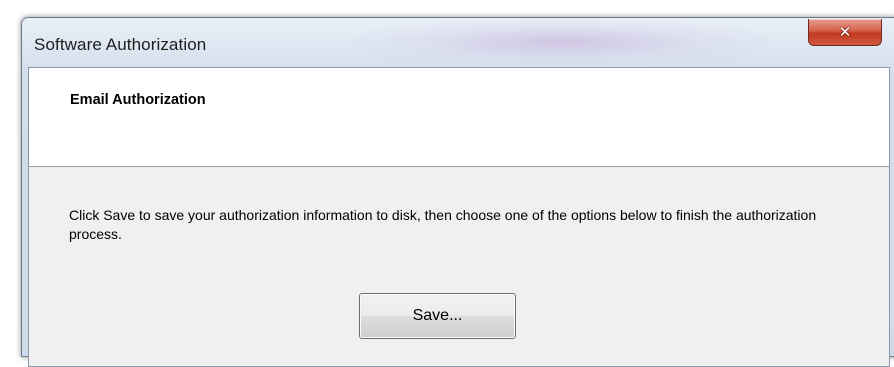 This screenshot has width=894, height=367. I want to click on title-bar-glow, so click(562, 42).